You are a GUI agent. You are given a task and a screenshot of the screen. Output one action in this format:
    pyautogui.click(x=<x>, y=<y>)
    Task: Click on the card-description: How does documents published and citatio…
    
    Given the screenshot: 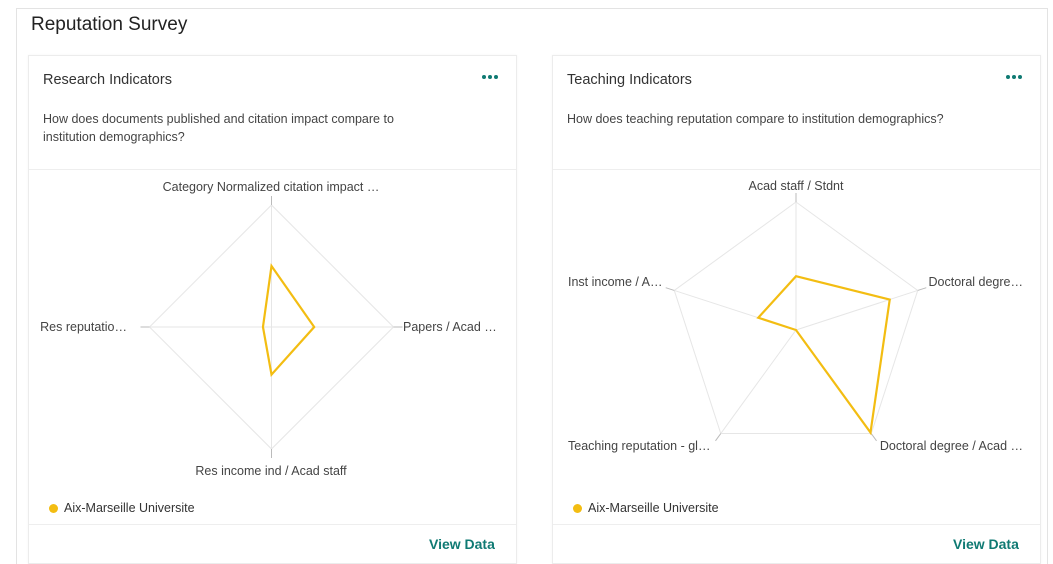 What is the action you would take?
    pyautogui.click(x=218, y=128)
    